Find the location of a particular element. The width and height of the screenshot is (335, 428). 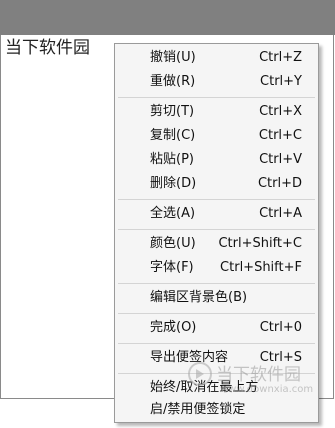

menu-item-shortcut: Ctrl+Z is located at coordinates (280, 57).